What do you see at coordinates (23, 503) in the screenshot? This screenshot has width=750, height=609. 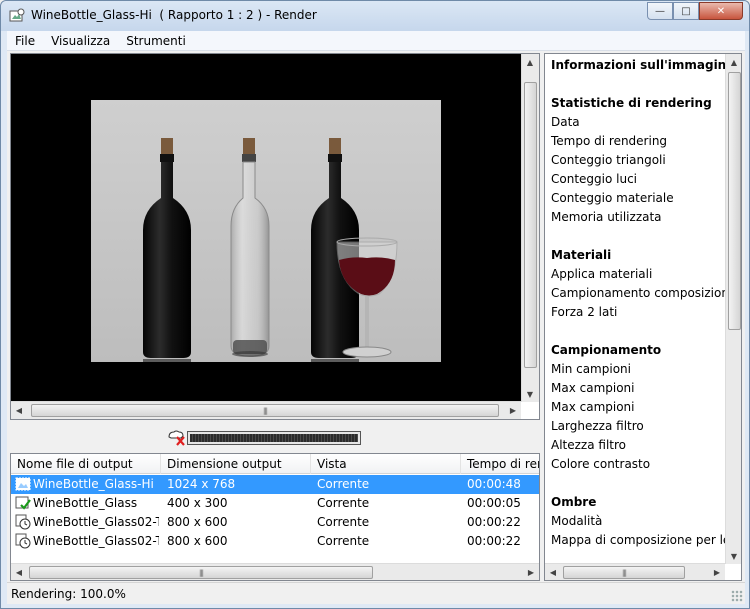 I see `image-done-icon` at bounding box center [23, 503].